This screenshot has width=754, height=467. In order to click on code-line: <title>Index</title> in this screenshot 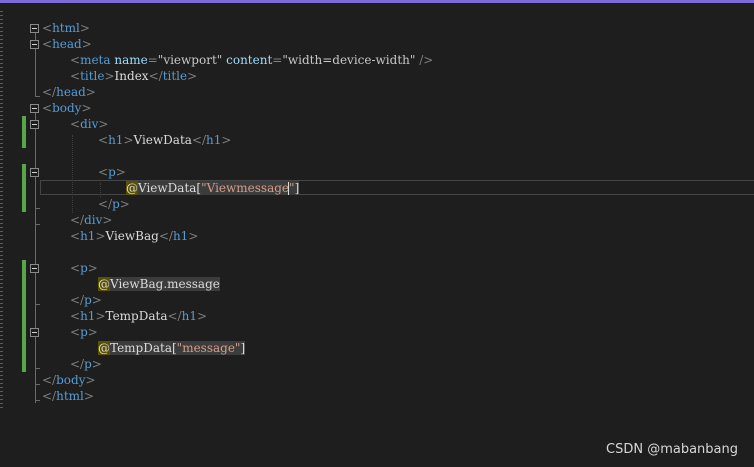, I will do `click(133, 76)`.